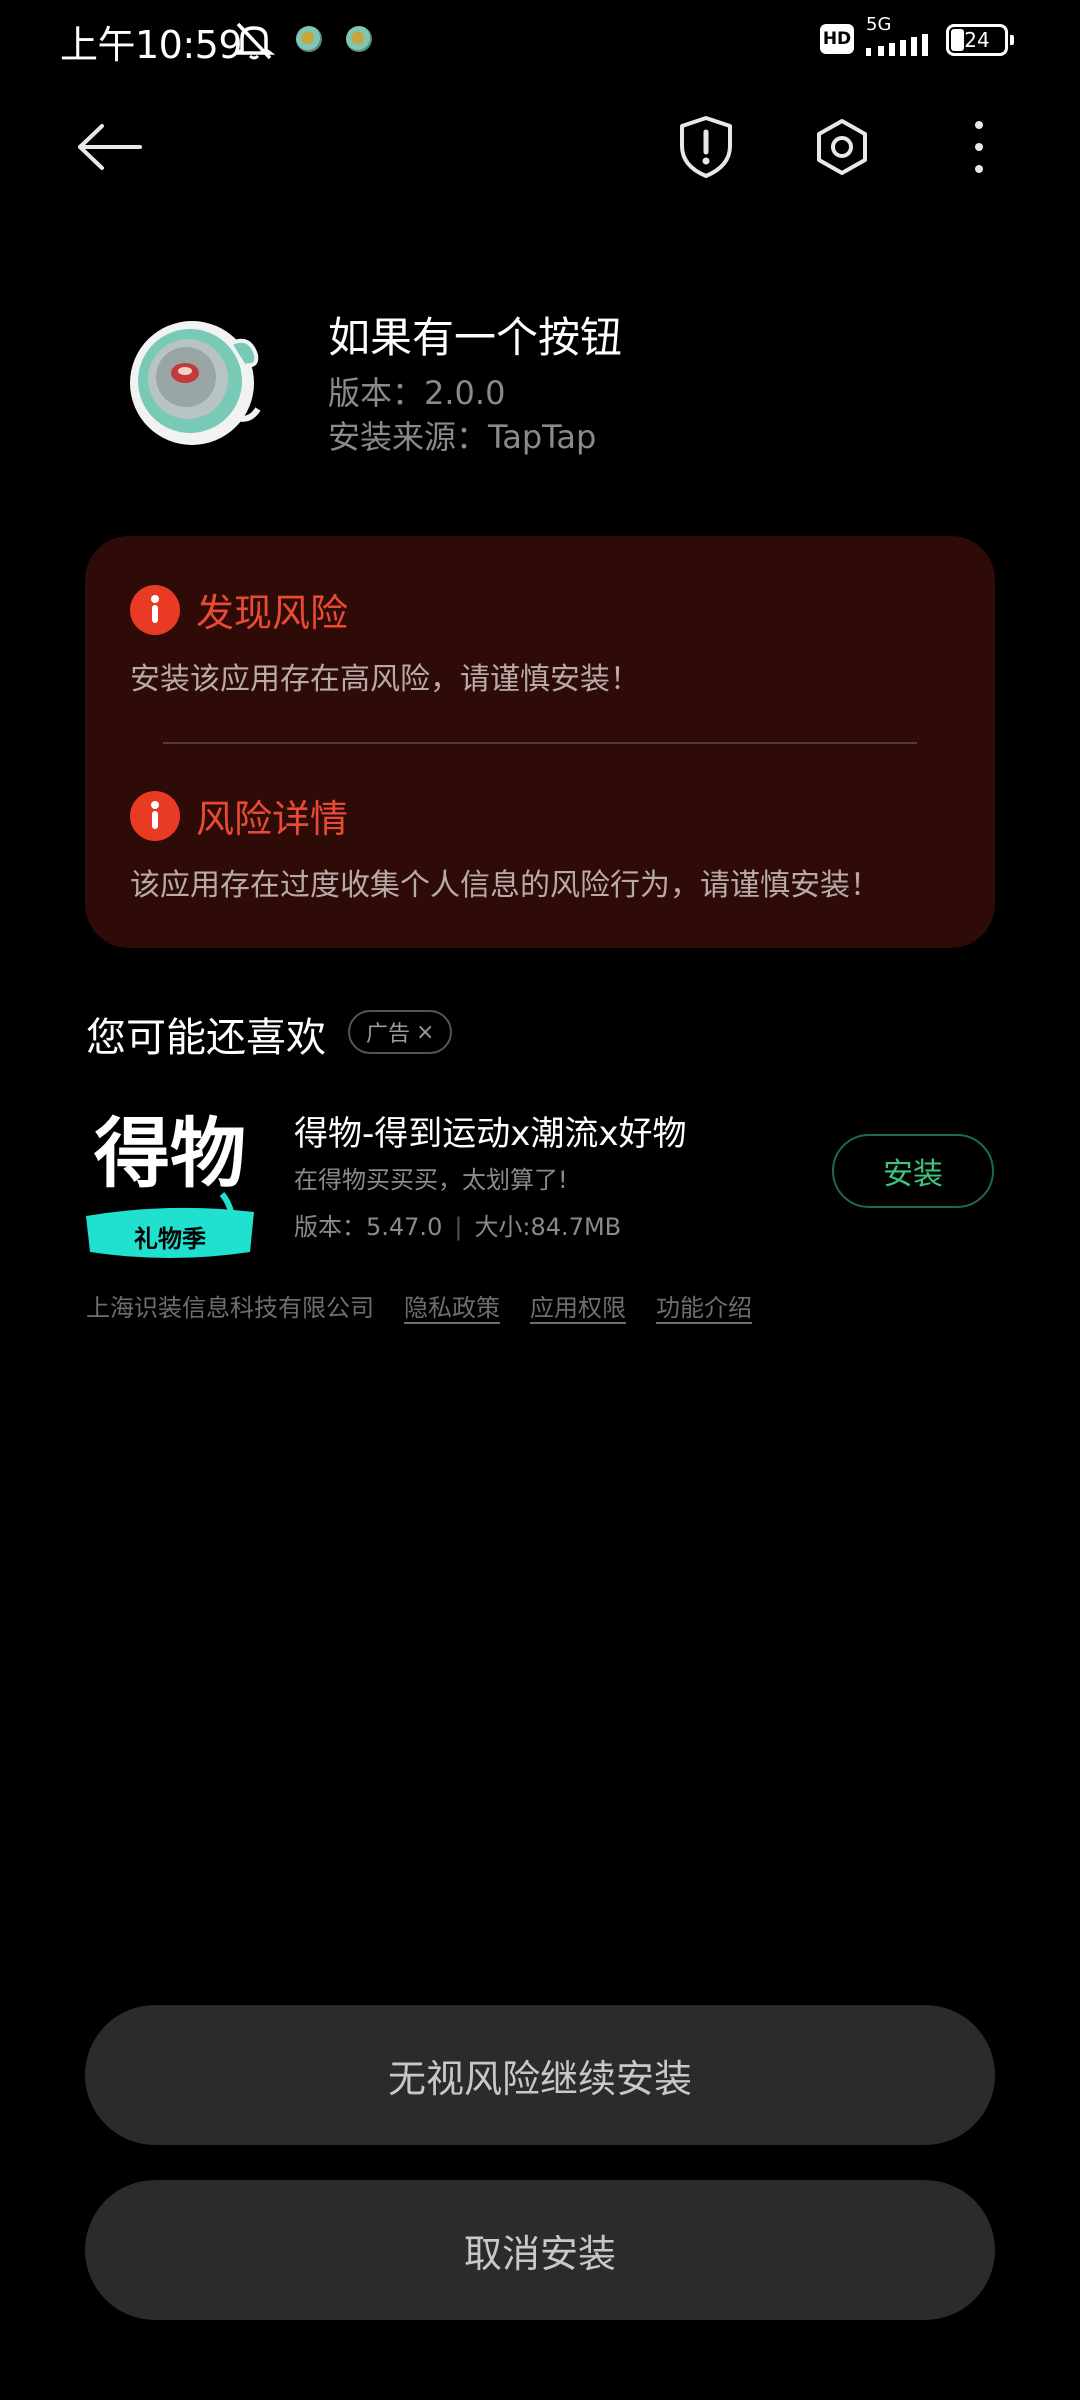  What do you see at coordinates (704, 1305) in the screenshot?
I see `features-link: 功能介绍` at bounding box center [704, 1305].